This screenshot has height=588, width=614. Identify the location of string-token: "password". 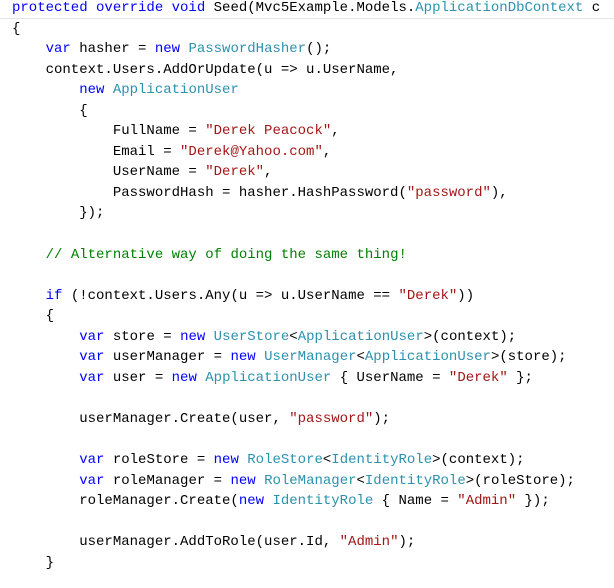
(331, 418).